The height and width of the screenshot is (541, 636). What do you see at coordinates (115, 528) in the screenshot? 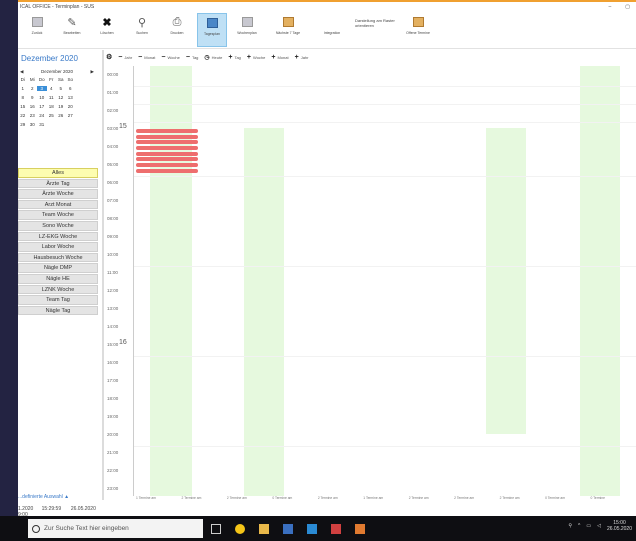
I see `taskbar-search-input: Zur Suche Text hier eingeben` at bounding box center [115, 528].